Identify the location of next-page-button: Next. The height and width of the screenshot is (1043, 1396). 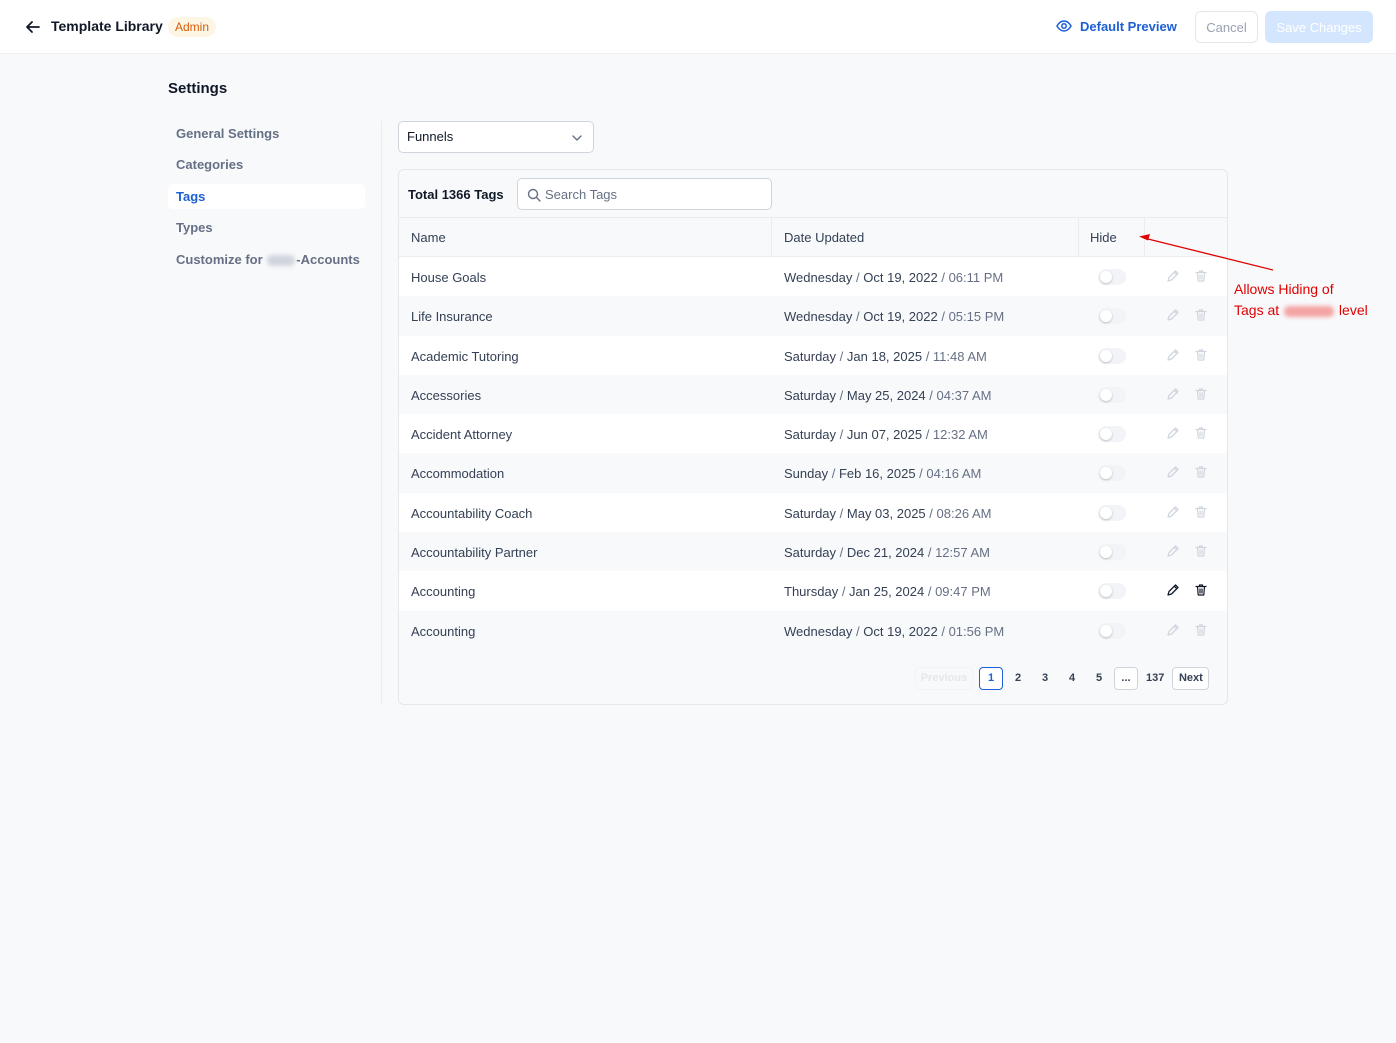
(1191, 678).